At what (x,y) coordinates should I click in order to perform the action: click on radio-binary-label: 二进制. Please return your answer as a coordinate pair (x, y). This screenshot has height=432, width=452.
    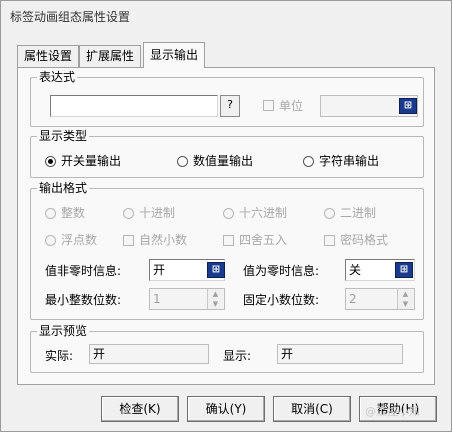
    Looking at the image, I should click on (358, 213).